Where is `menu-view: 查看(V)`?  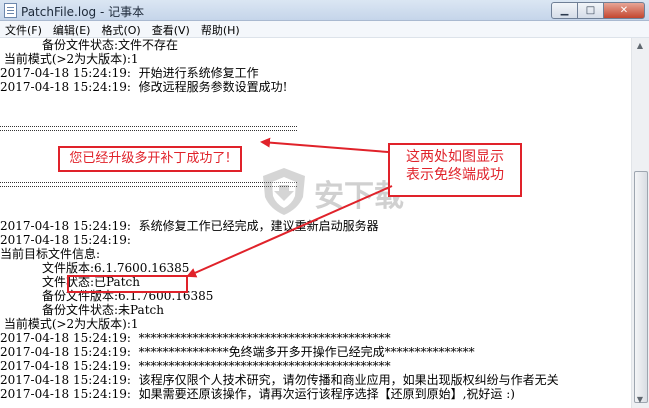 menu-view: 查看(V) is located at coordinates (171, 29).